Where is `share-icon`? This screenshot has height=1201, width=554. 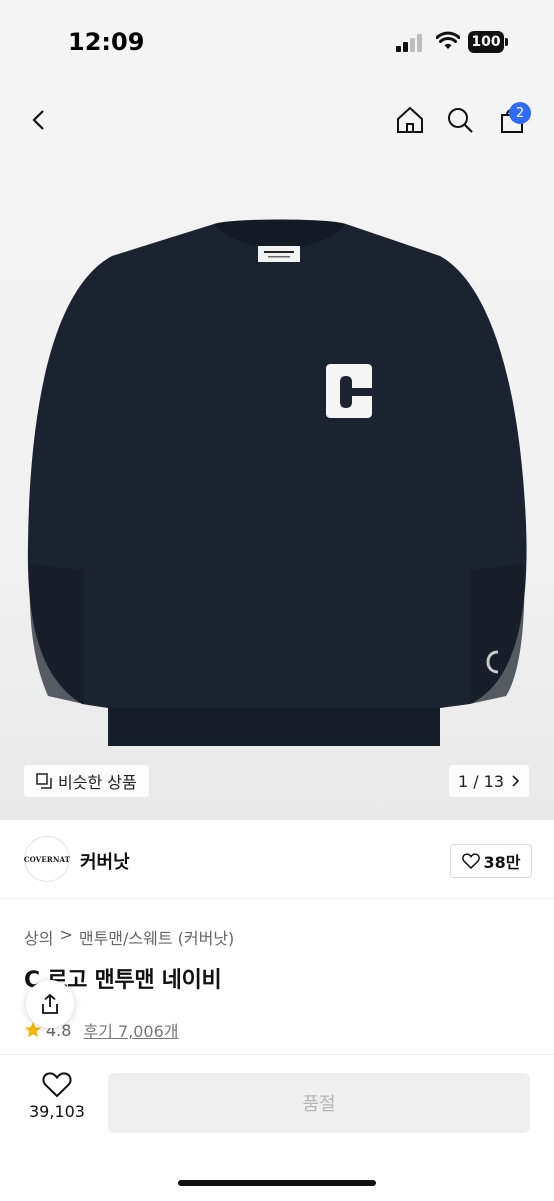 share-icon is located at coordinates (50, 1003).